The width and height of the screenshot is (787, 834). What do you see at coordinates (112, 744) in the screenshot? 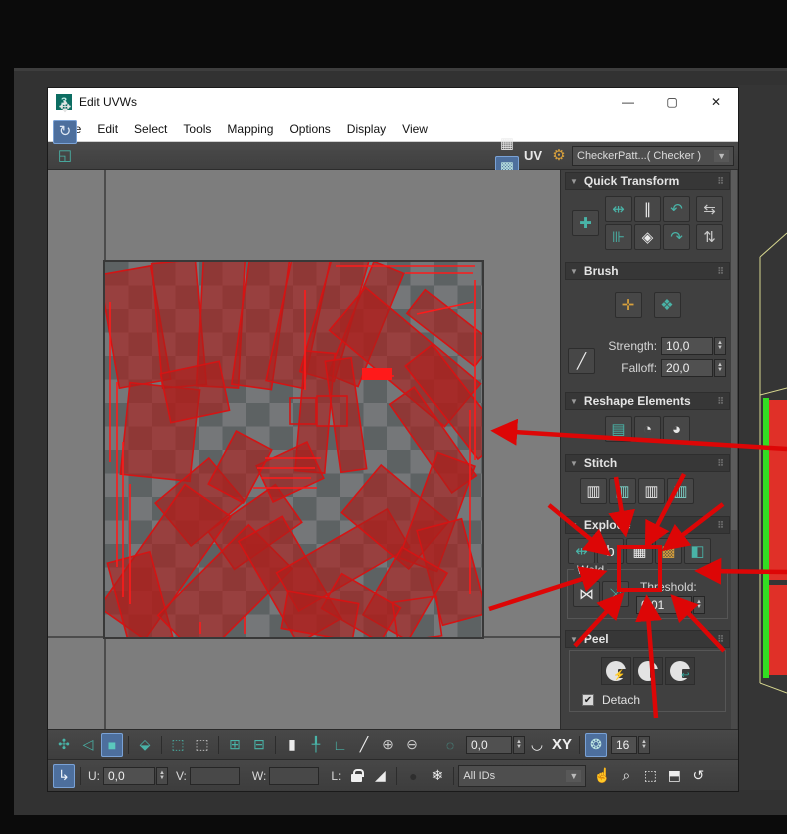
I see `polygon-subobject-button: ■` at bounding box center [112, 744].